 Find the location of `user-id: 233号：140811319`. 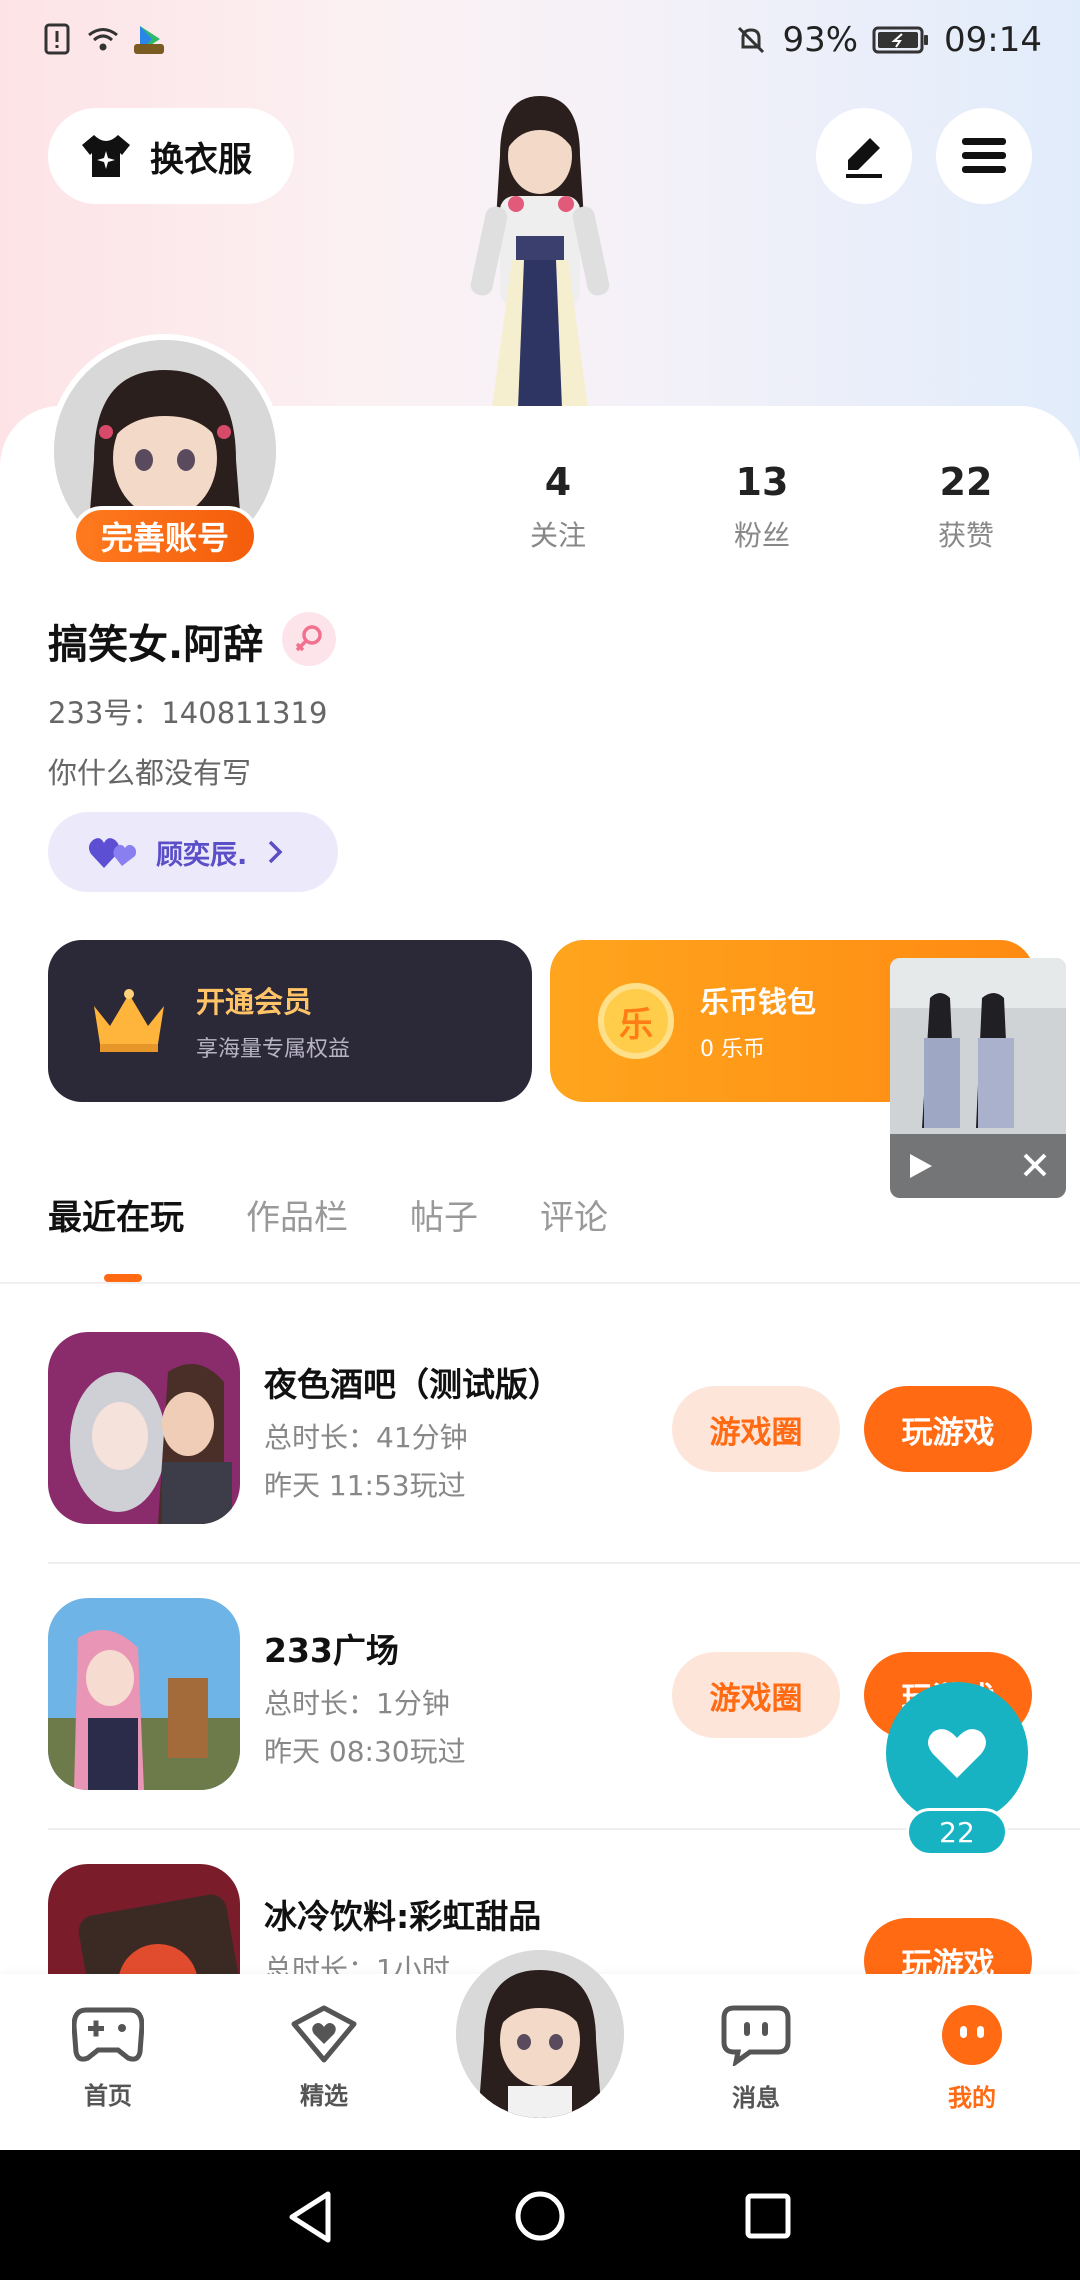

user-id: 233号：140811319 is located at coordinates (188, 713).